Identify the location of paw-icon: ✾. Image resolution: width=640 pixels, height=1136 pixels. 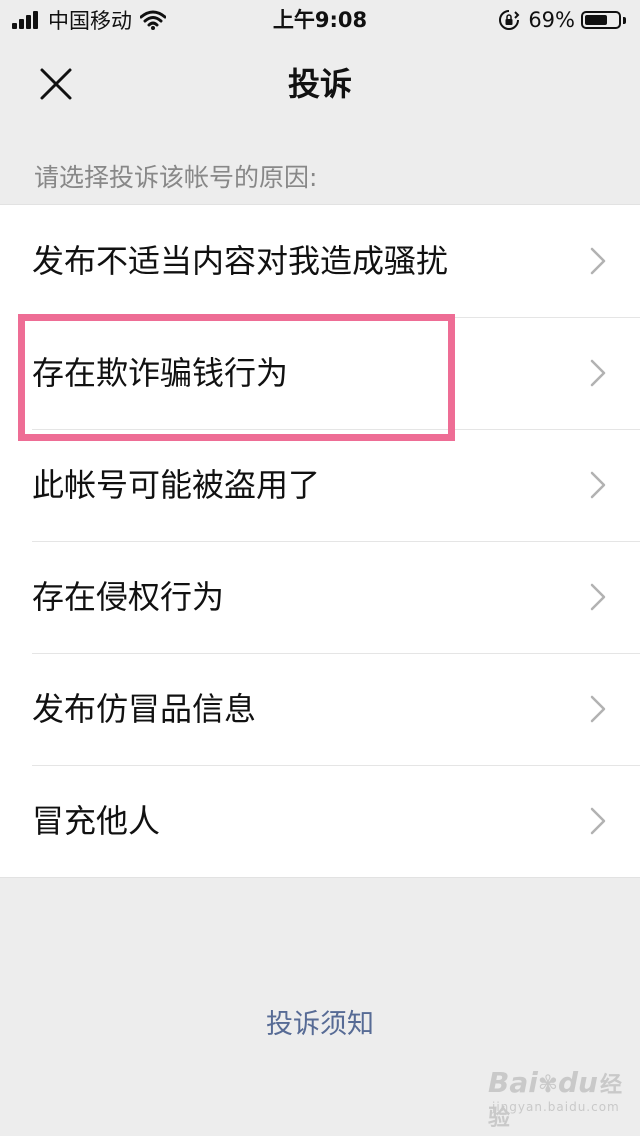
(547, 1084).